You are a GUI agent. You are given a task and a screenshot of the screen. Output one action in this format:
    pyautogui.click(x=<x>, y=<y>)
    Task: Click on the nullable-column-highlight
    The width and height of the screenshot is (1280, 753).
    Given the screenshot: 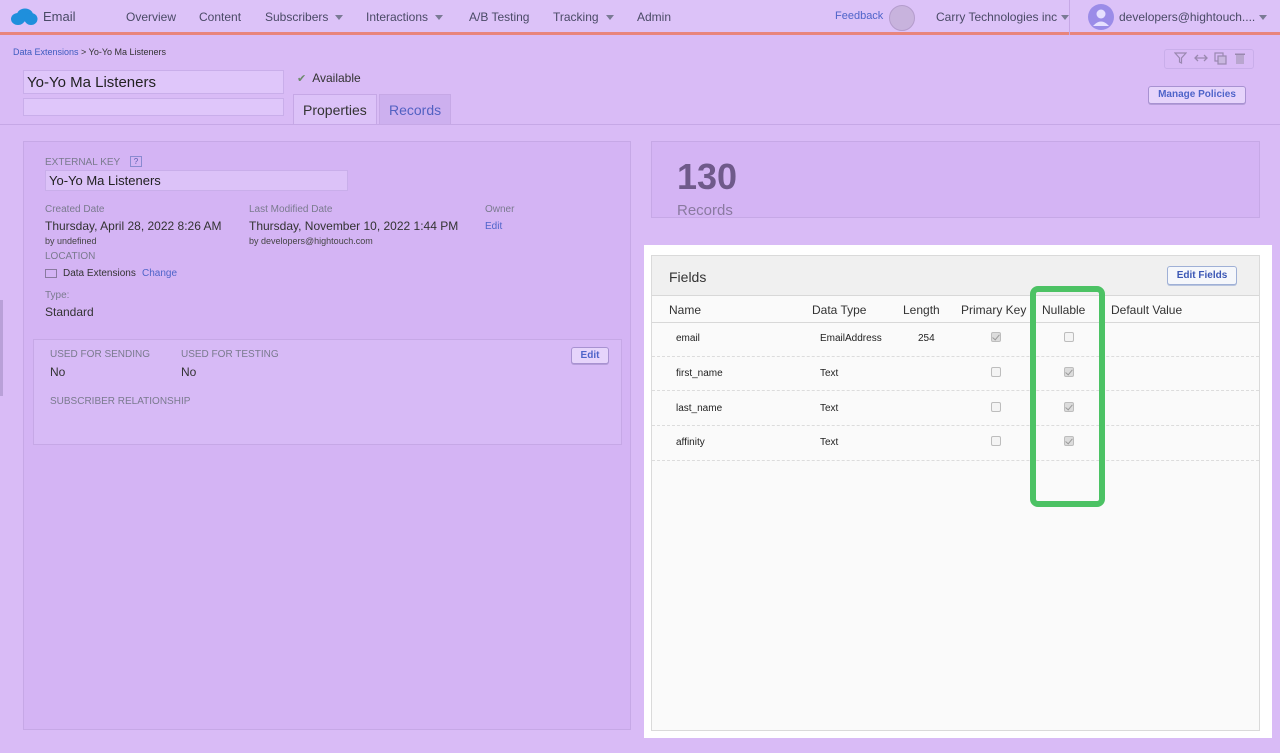 What is the action you would take?
    pyautogui.click(x=1067, y=396)
    